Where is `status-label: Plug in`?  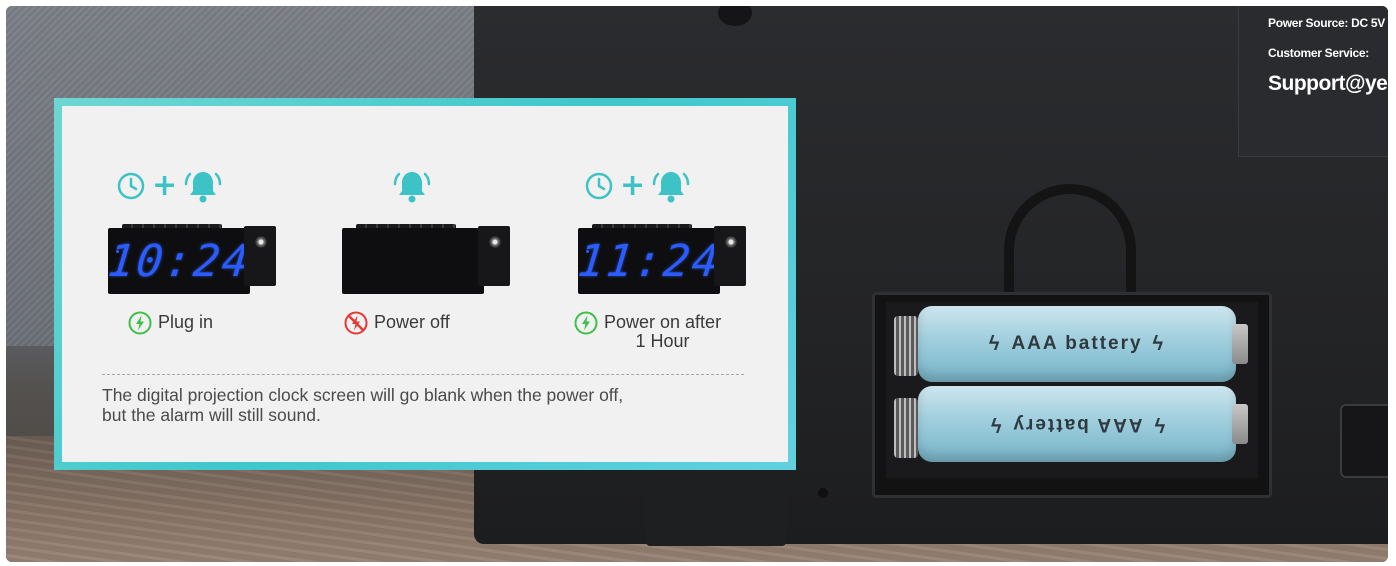 status-label: Plug in is located at coordinates (186, 322).